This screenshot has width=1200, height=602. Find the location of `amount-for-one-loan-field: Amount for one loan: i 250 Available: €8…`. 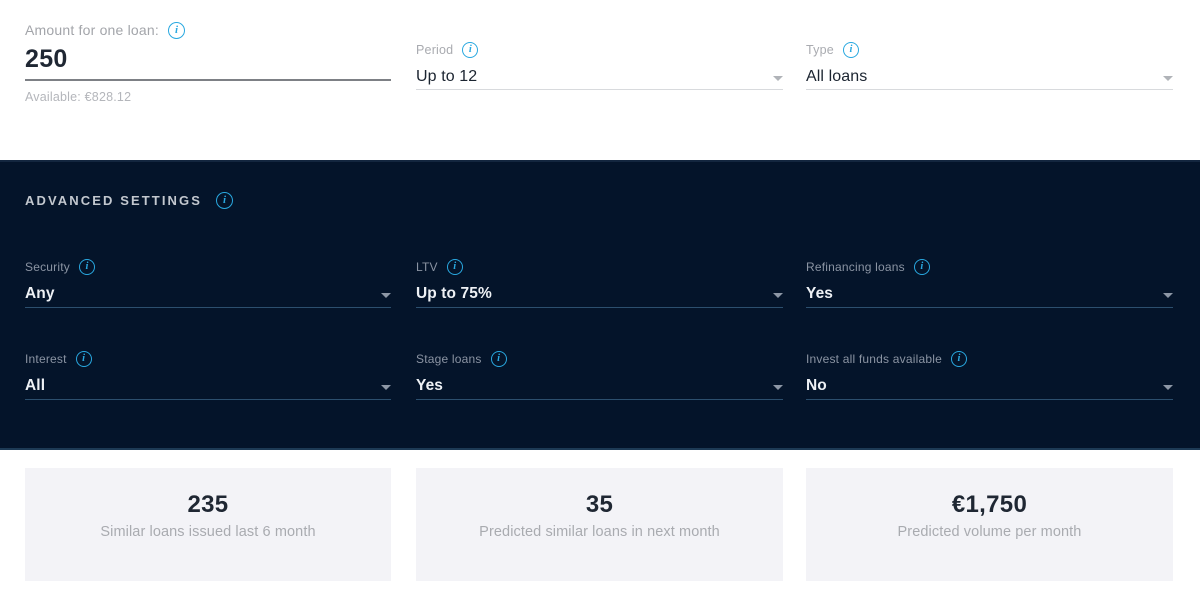

amount-for-one-loan-field: Amount for one loan: i 250 Available: €8… is located at coordinates (208, 62).